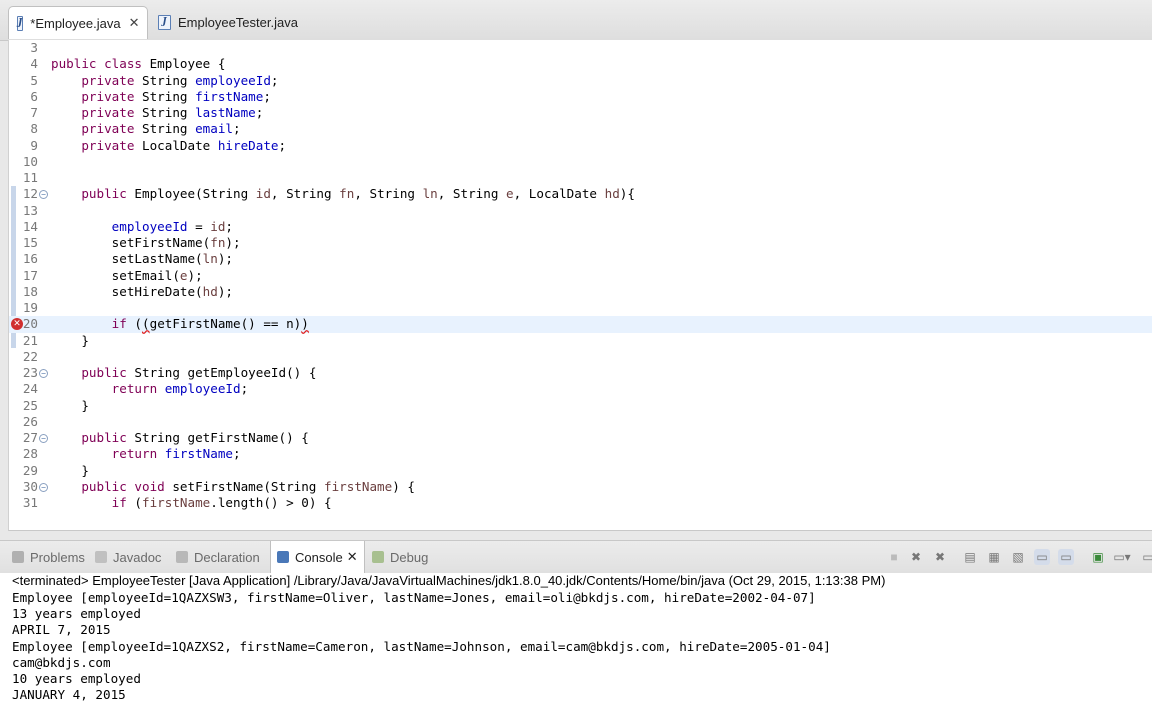  I want to click on line-number: 12, so click(30, 194).